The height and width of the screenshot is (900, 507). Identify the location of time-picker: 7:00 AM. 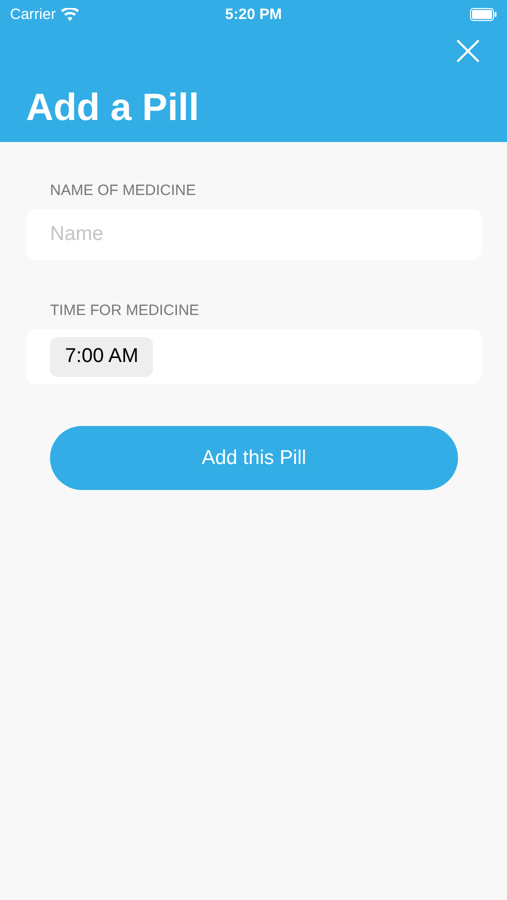
(102, 356).